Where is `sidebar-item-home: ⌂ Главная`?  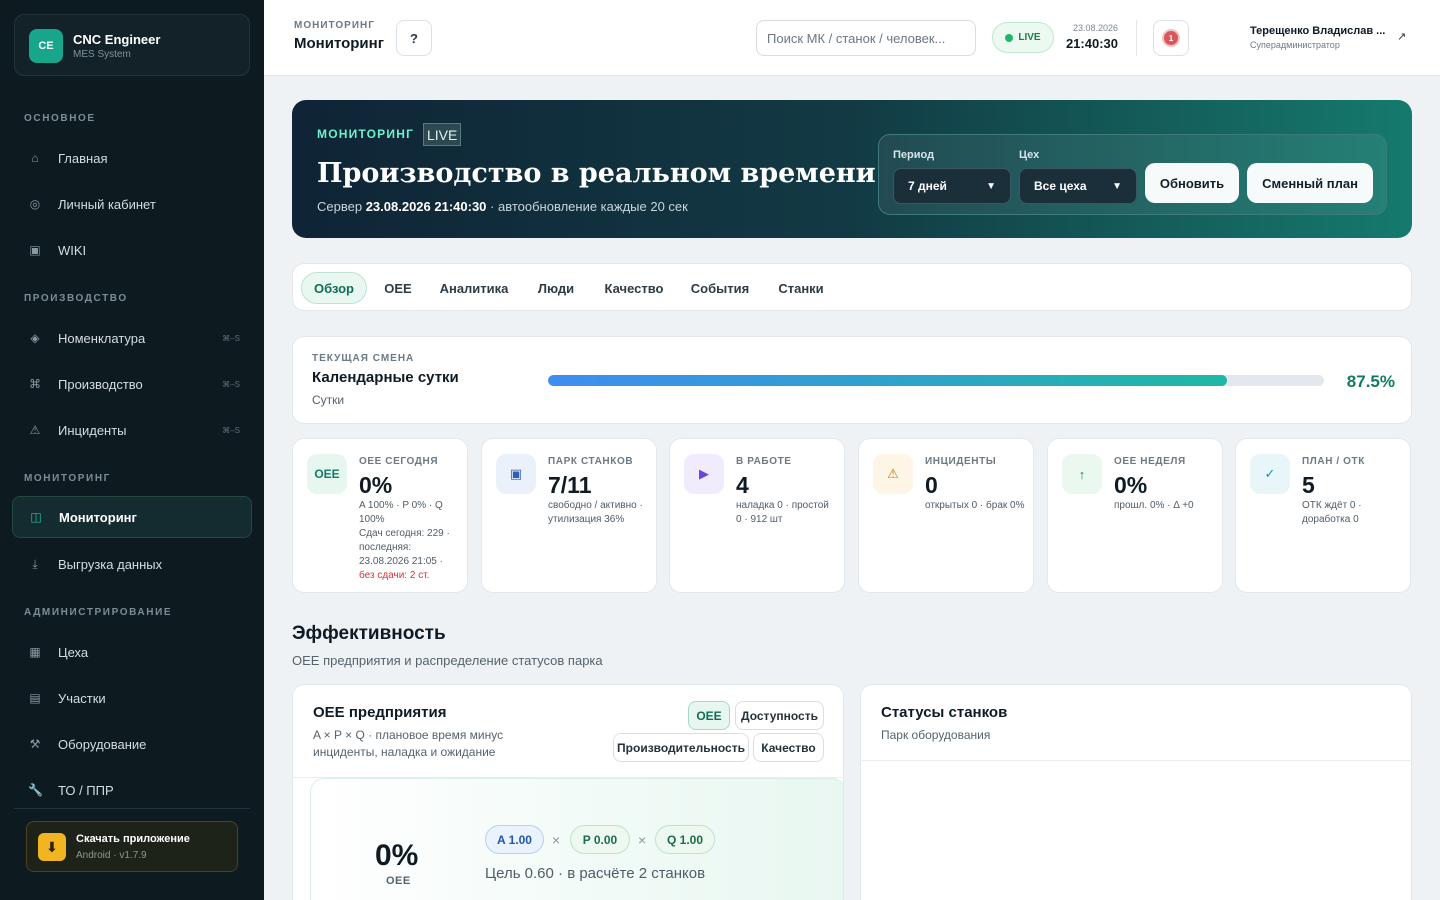 sidebar-item-home: ⌂ Главная is located at coordinates (132, 158).